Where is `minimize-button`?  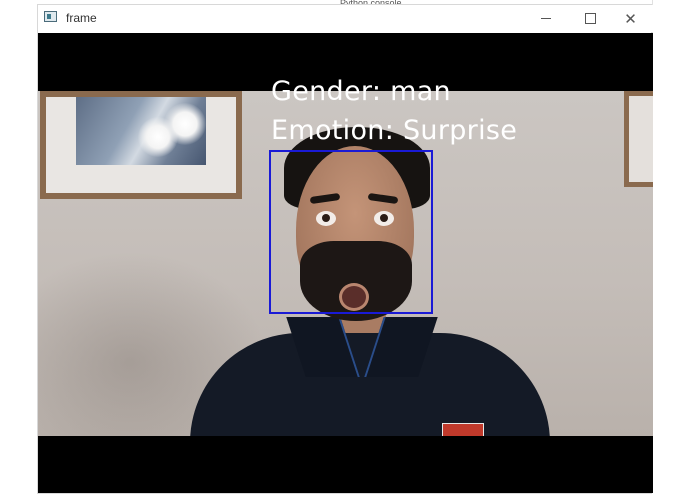 minimize-button is located at coordinates (545, 18).